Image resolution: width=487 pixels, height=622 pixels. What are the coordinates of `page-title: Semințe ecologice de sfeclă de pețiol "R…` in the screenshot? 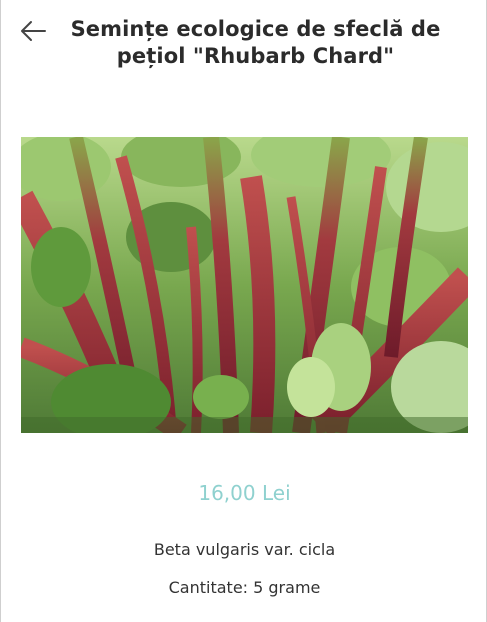 It's located at (255, 42).